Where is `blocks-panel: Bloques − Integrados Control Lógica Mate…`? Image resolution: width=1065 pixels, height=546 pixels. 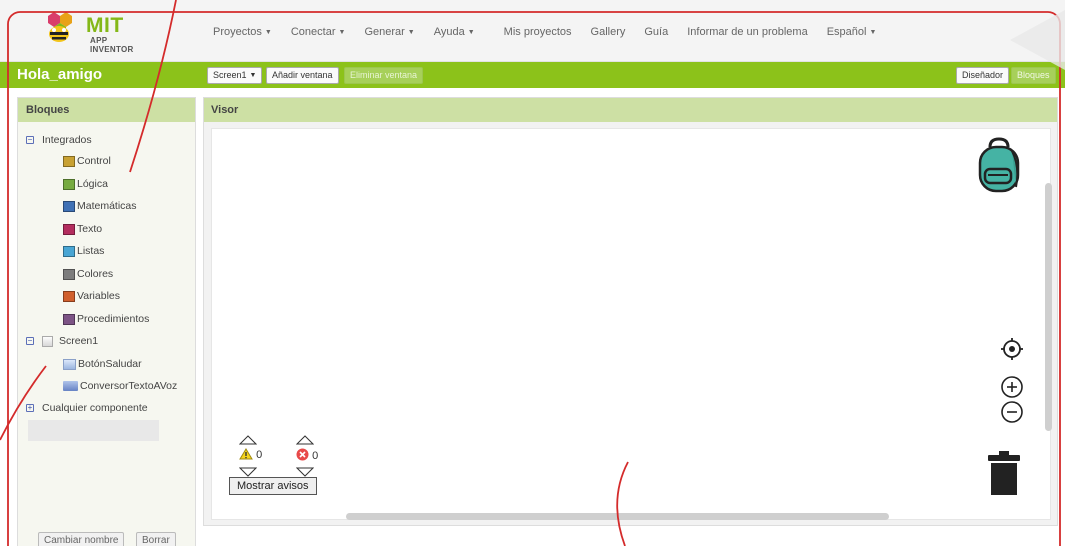 blocks-panel: Bloques − Integrados Control Lógica Mate… is located at coordinates (106, 321).